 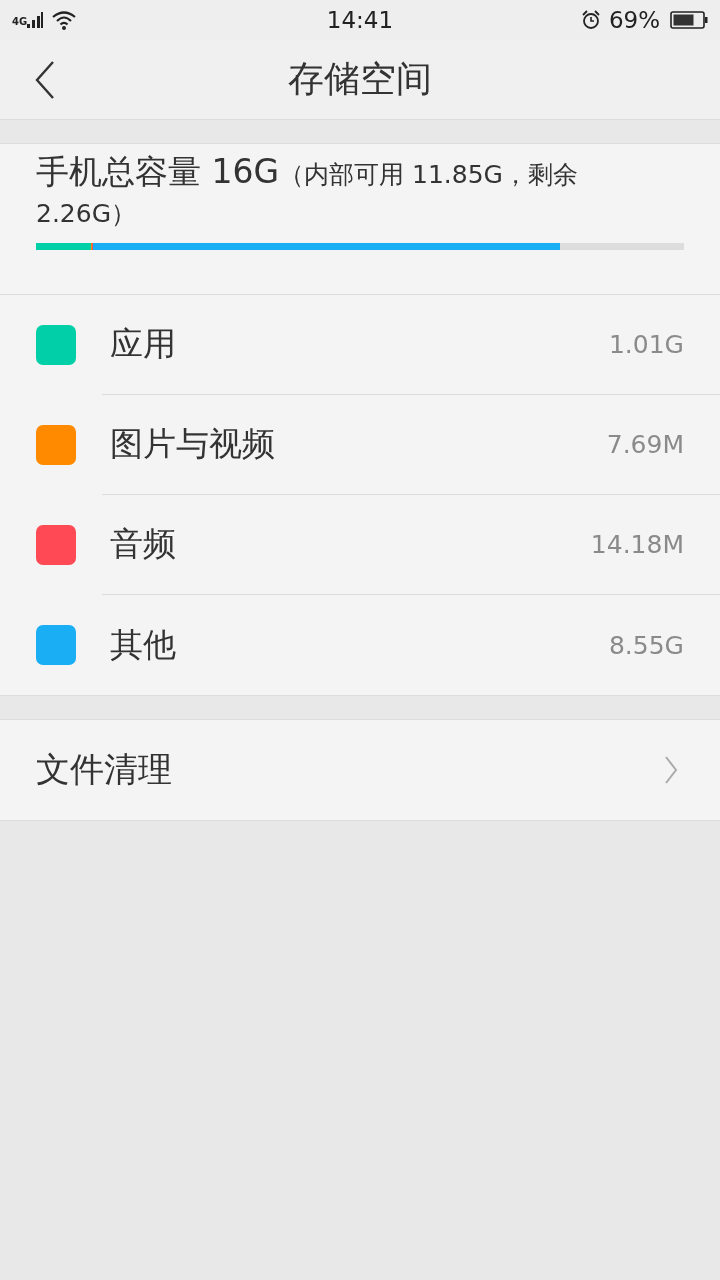 What do you see at coordinates (646, 645) in the screenshot?
I see `category-size: 8.55G` at bounding box center [646, 645].